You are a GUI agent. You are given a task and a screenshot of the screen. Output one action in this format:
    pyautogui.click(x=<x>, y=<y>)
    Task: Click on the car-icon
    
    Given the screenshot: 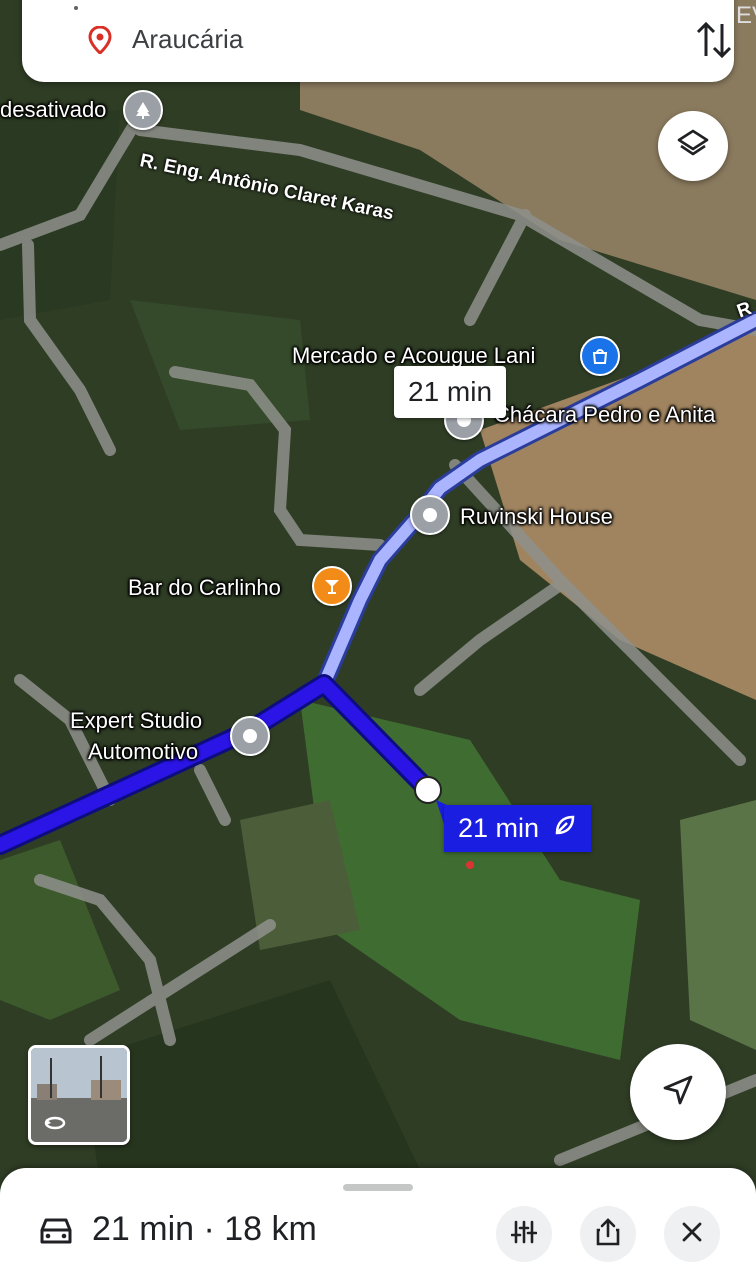 What is the action you would take?
    pyautogui.click(x=56, y=1233)
    